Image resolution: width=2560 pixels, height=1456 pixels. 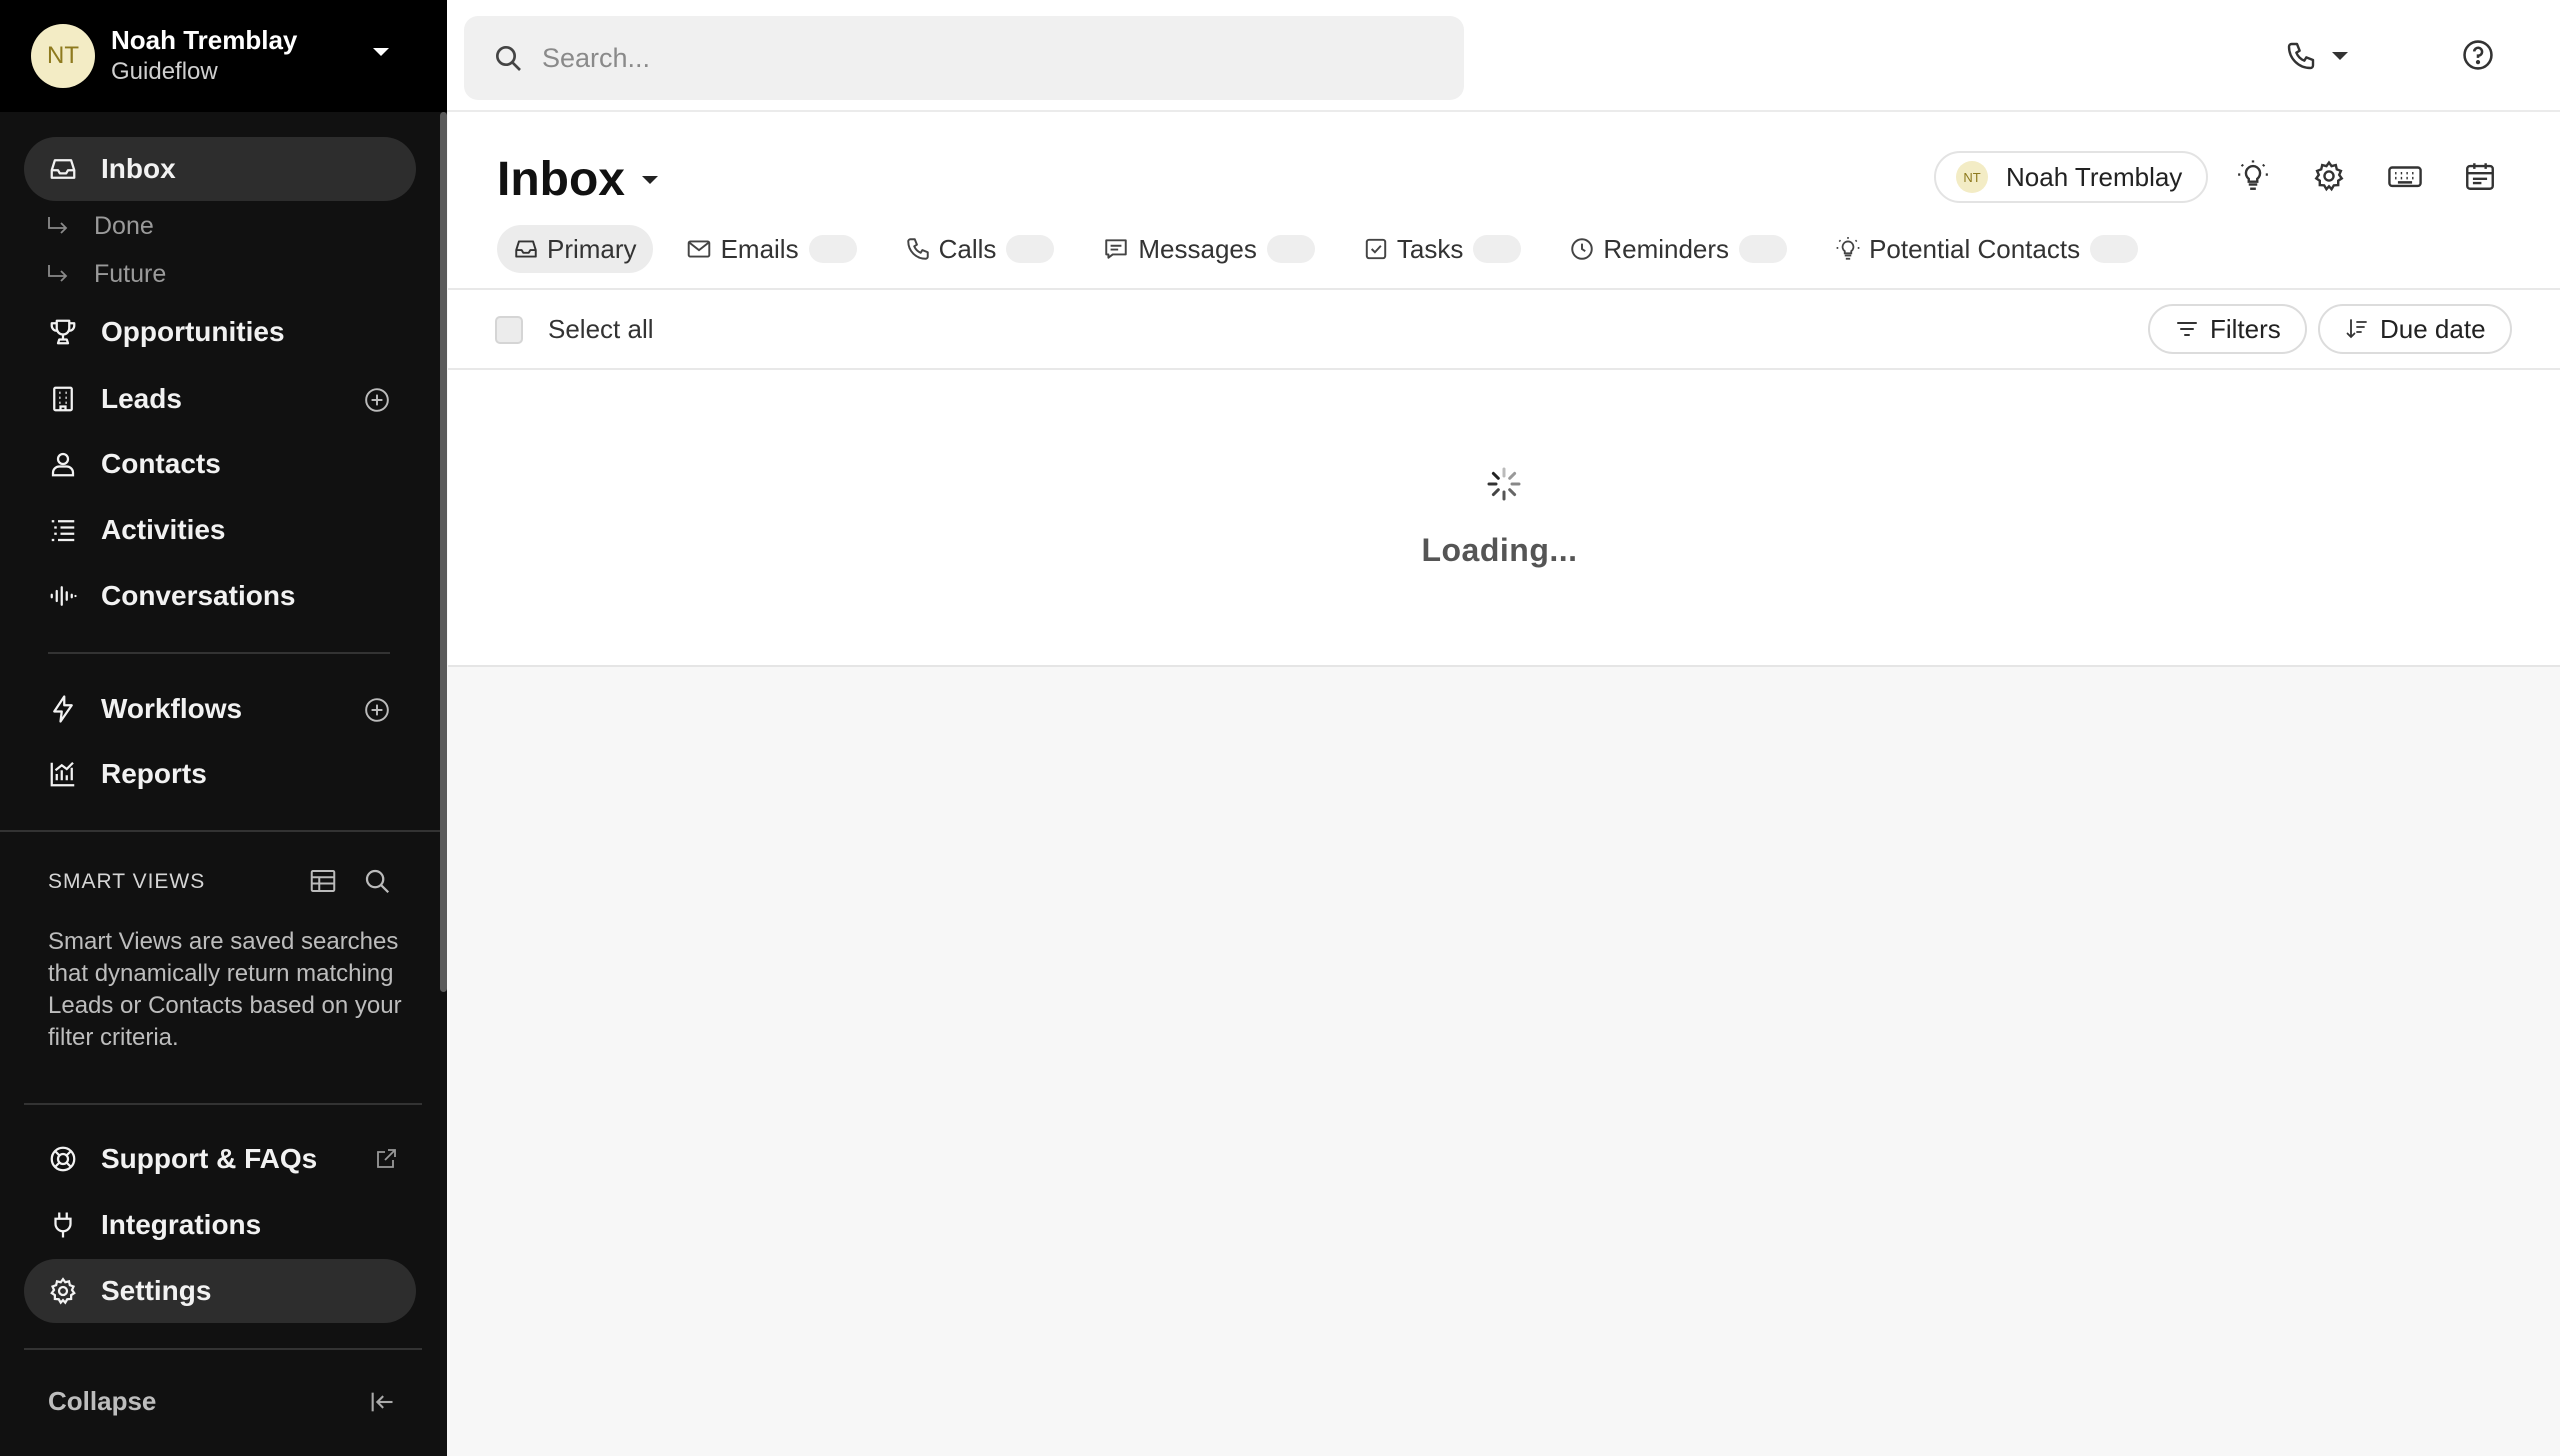 I want to click on sidebar-item-label: Conversations, so click(x=198, y=595).